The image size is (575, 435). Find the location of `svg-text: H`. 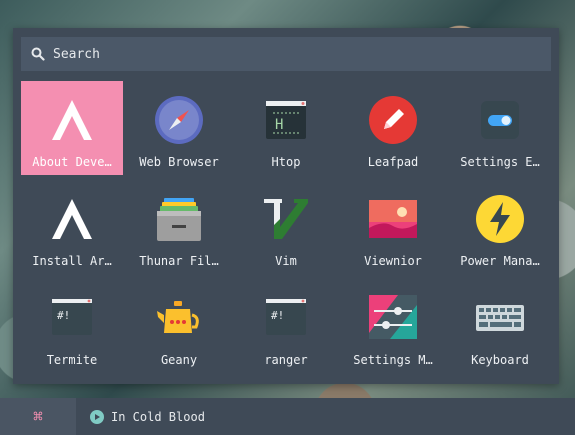

svg-text: H is located at coordinates (279, 125).